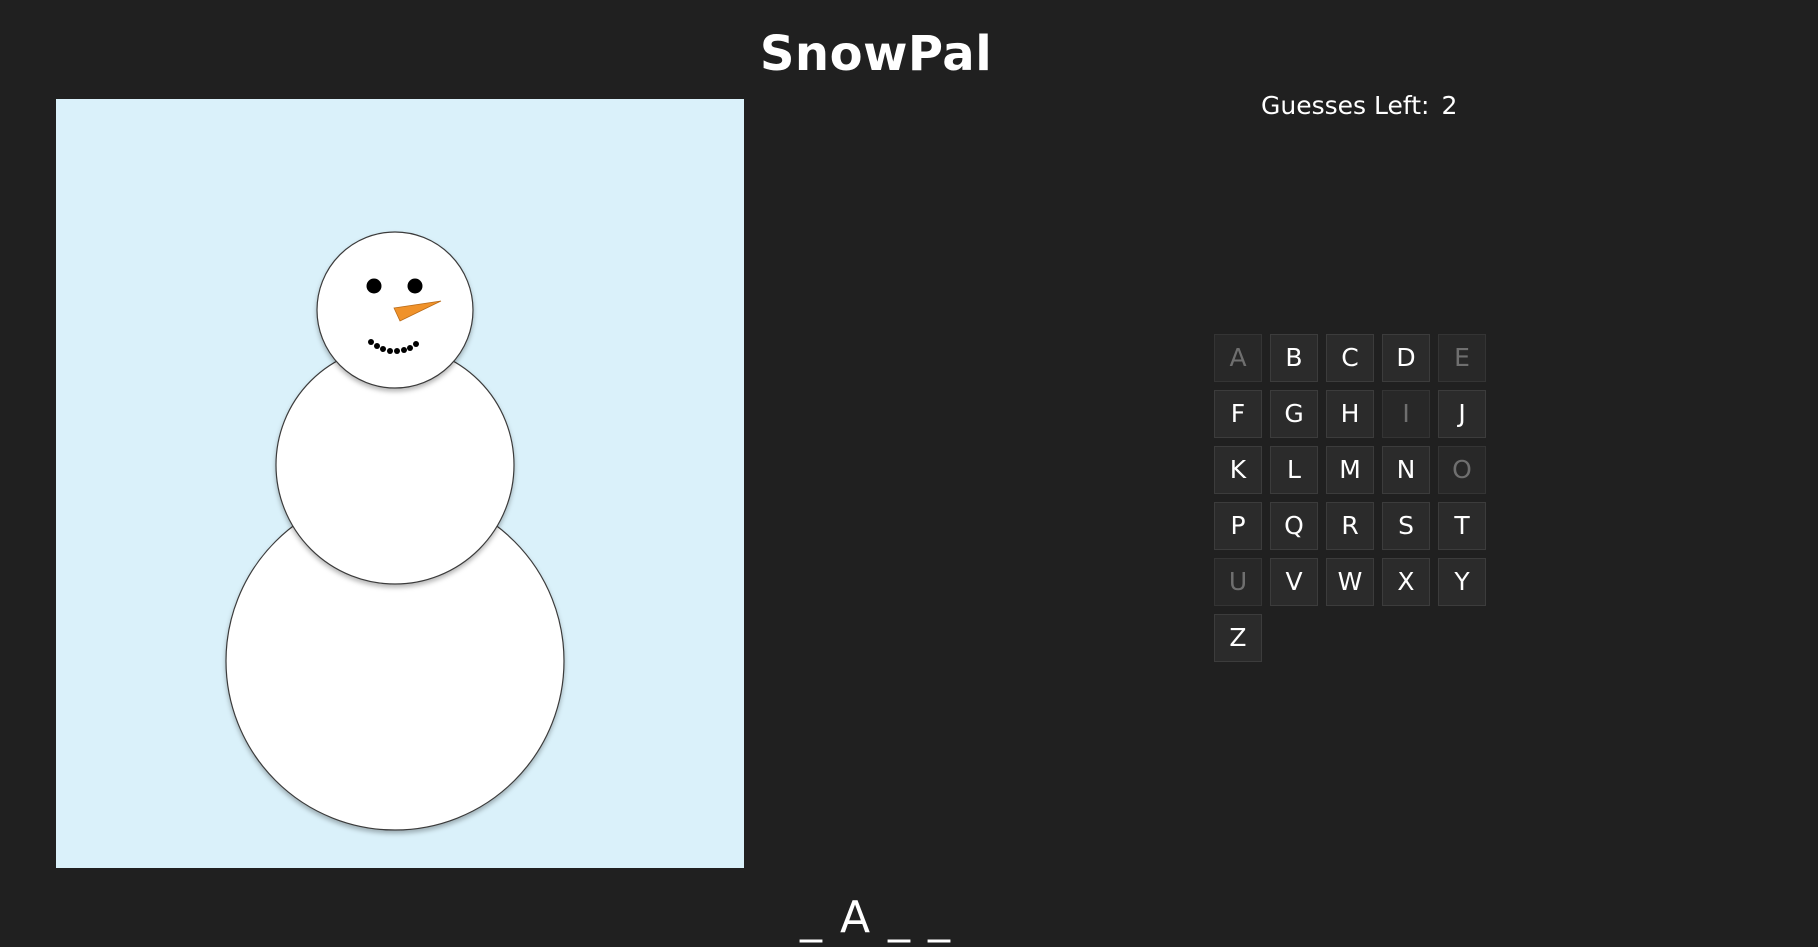  I want to click on guesses-left: Guesses Left: 2, so click(1359, 105).